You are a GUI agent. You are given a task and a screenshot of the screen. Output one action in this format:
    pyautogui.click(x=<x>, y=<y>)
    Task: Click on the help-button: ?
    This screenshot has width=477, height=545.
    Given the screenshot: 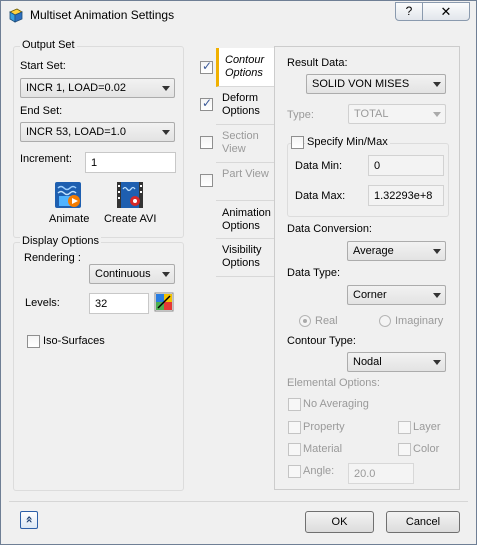 What is the action you would take?
    pyautogui.click(x=409, y=11)
    